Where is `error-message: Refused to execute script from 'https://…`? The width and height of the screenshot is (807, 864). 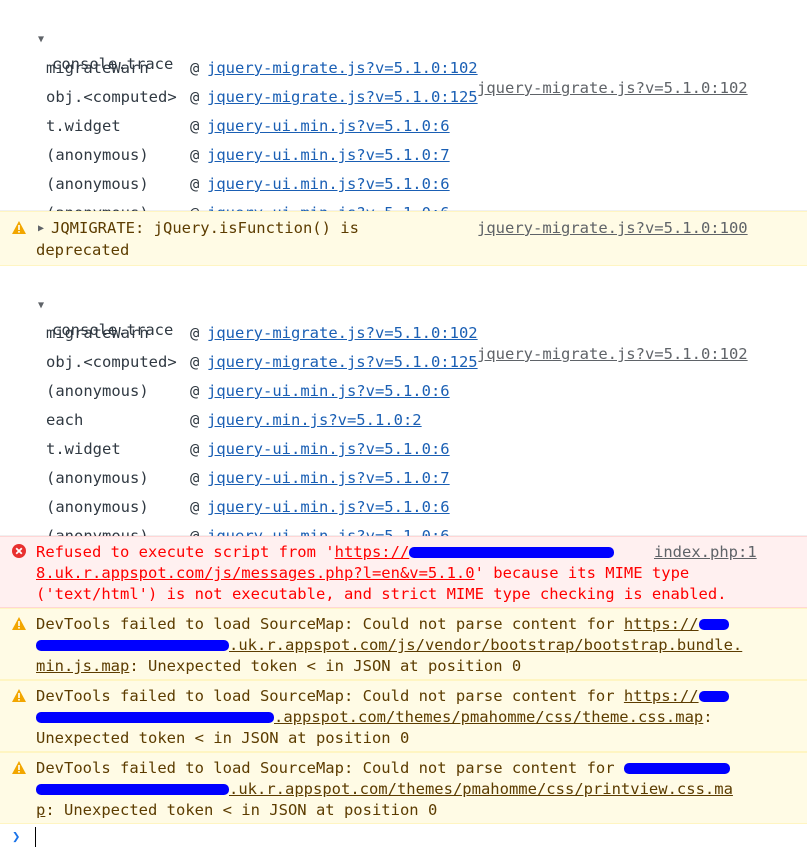 error-message: Refused to execute script from 'https://… is located at coordinates (403, 572).